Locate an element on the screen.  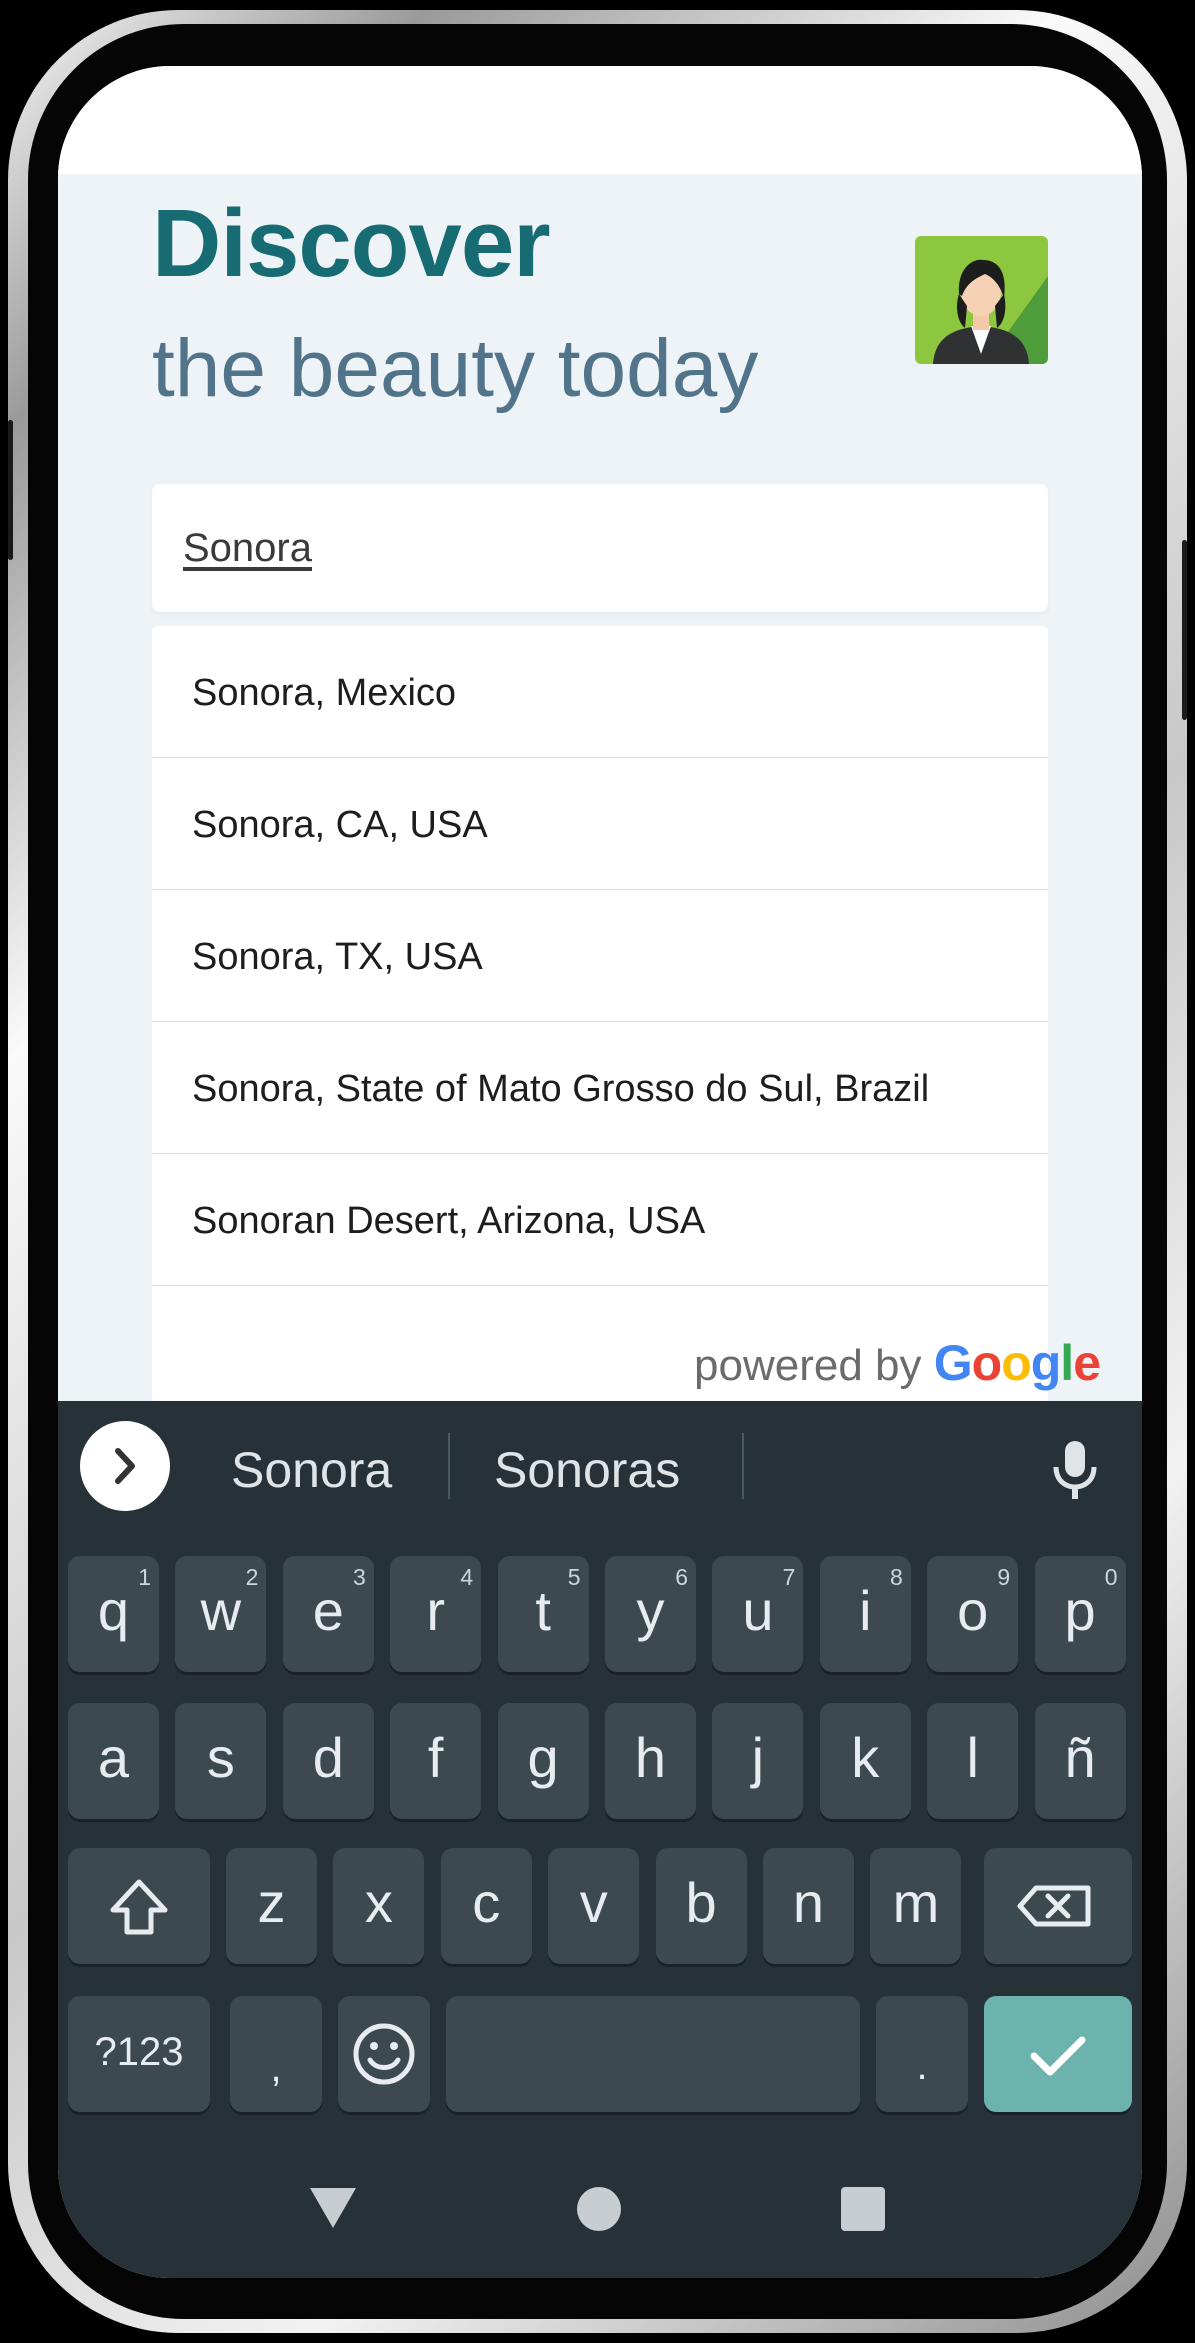
suggestion-divider is located at coordinates (449, 1466).